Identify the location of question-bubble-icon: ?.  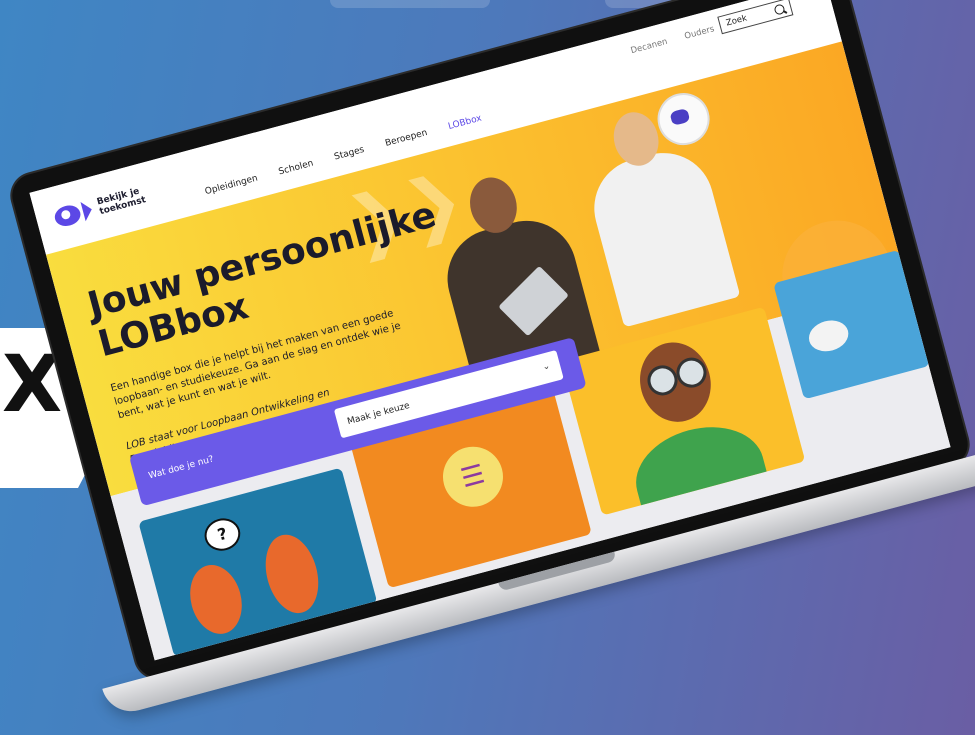
(222, 534).